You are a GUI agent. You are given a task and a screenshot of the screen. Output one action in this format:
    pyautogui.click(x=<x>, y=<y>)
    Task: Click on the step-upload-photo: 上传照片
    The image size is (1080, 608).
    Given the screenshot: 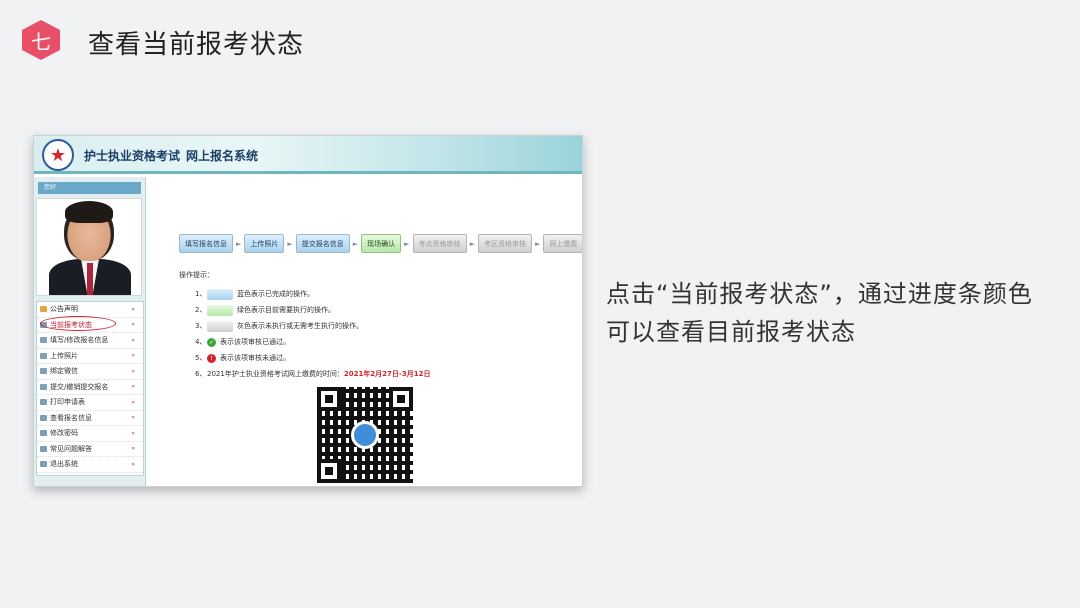 What is the action you would take?
    pyautogui.click(x=264, y=243)
    